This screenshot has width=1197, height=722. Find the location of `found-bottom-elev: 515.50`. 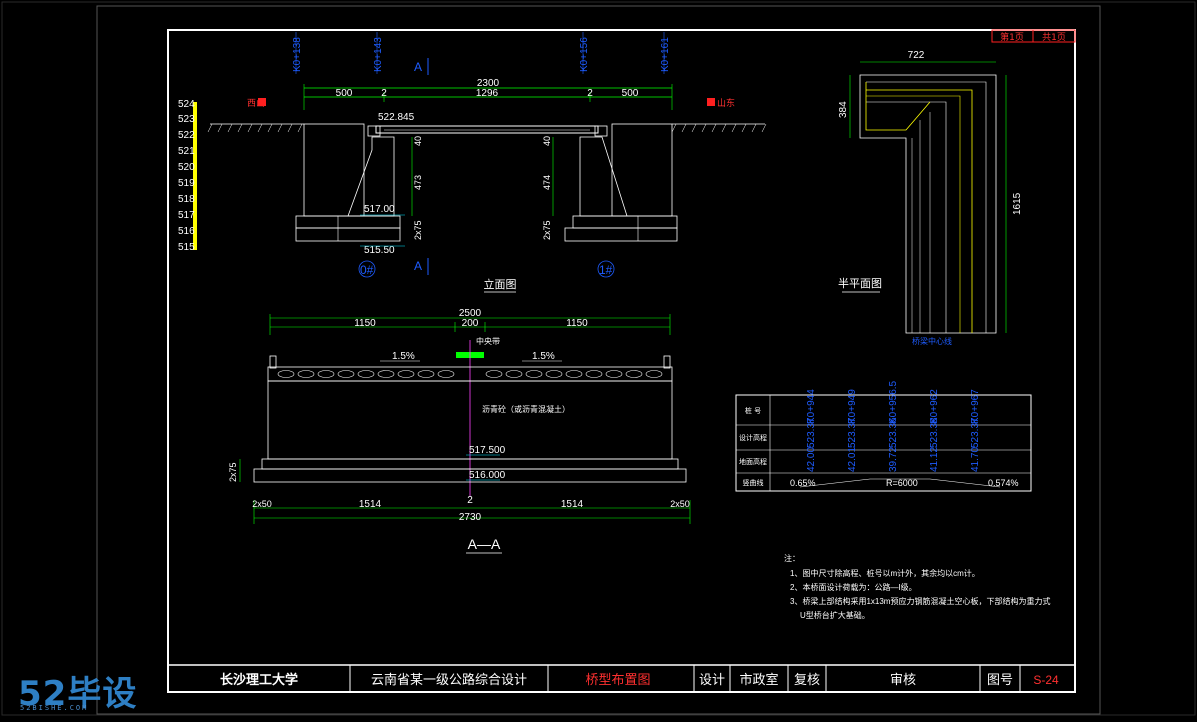

found-bottom-elev: 515.50 is located at coordinates (379, 250).